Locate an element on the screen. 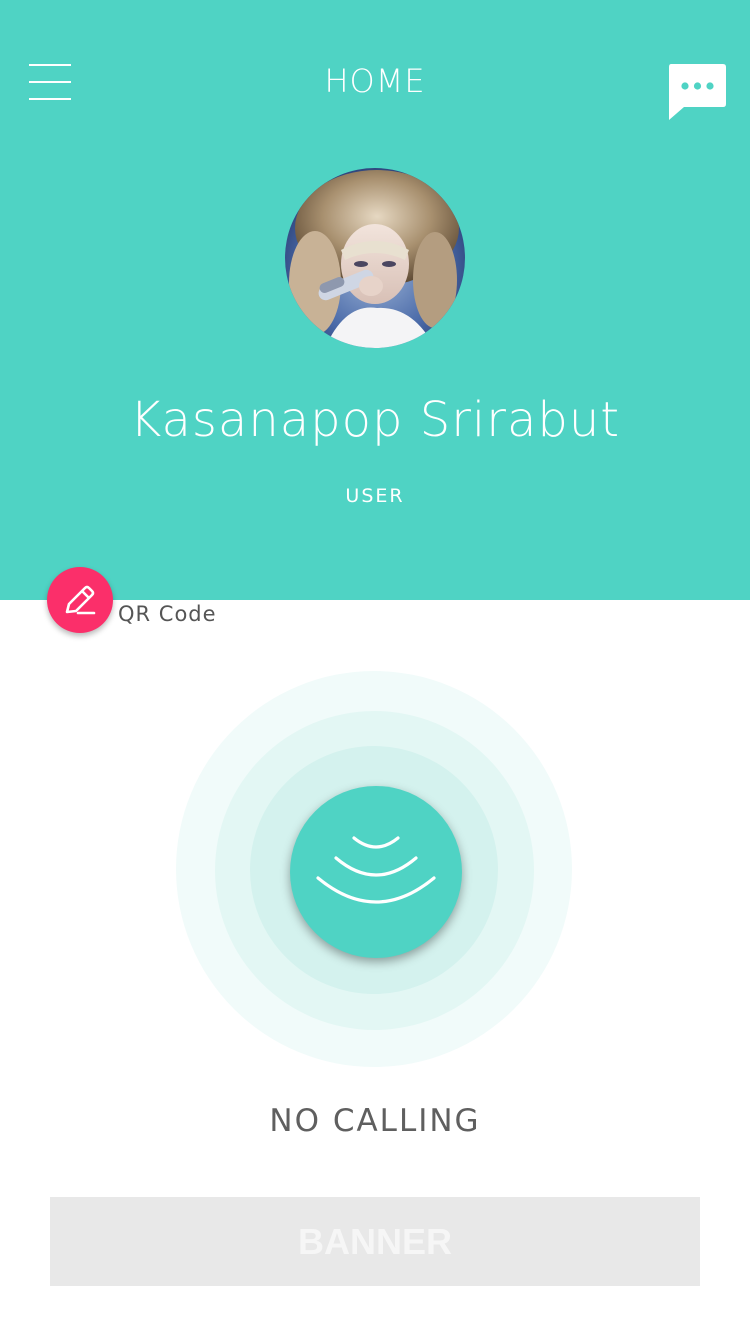  avatar is located at coordinates (375, 258).